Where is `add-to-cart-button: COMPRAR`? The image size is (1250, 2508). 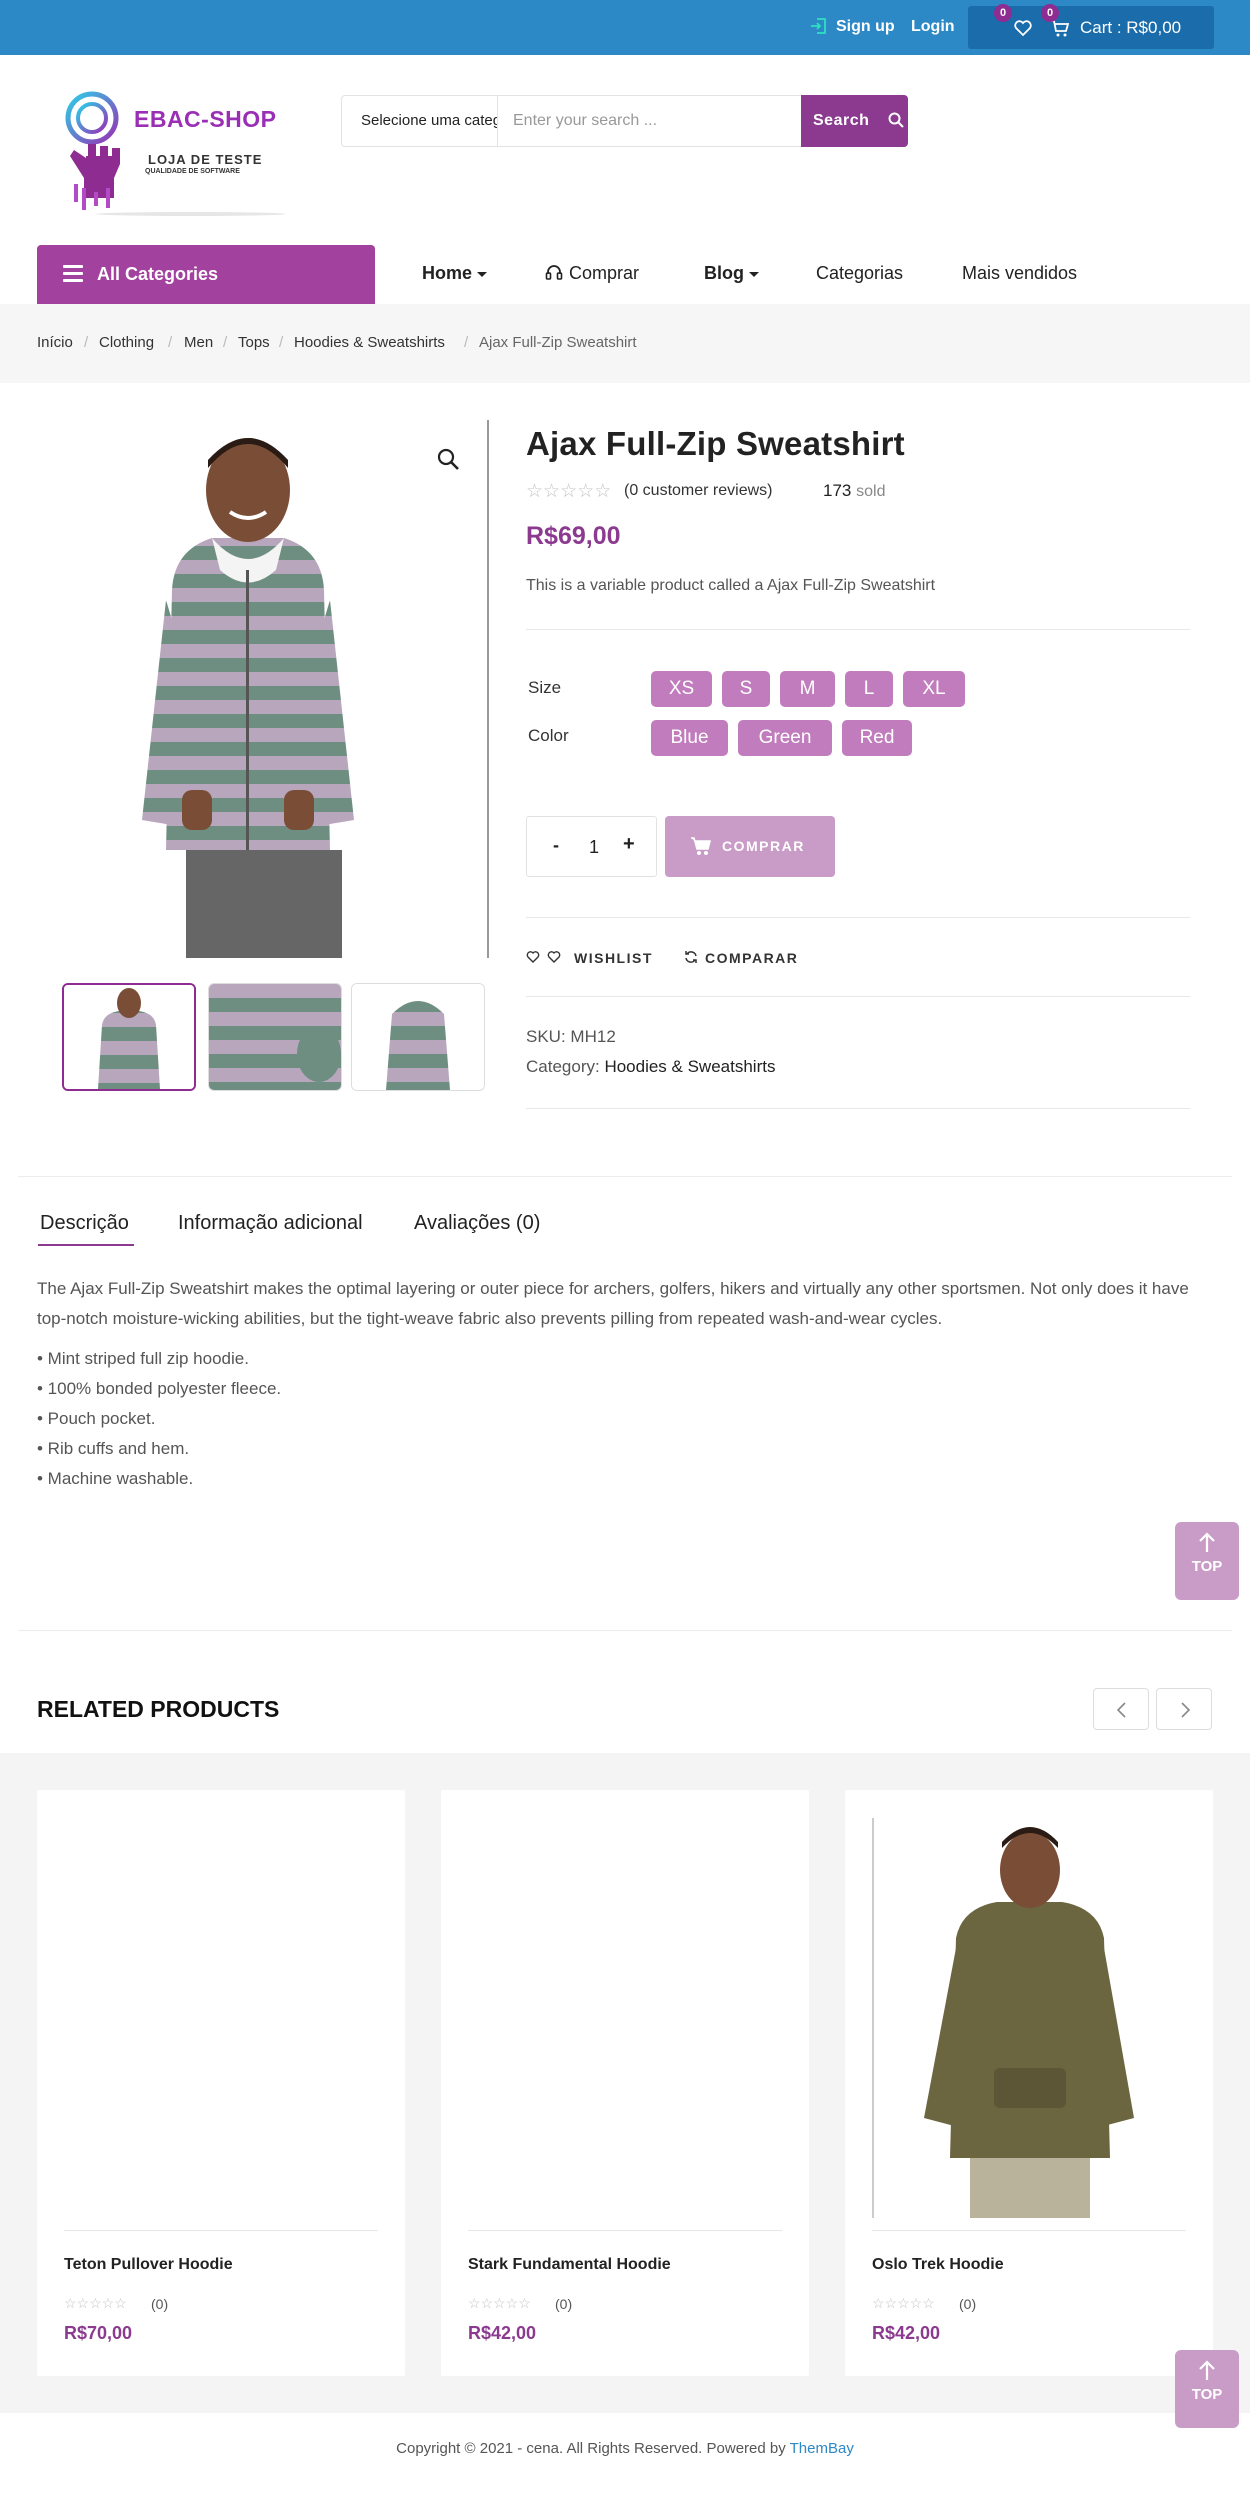 add-to-cart-button: COMPRAR is located at coordinates (750, 846).